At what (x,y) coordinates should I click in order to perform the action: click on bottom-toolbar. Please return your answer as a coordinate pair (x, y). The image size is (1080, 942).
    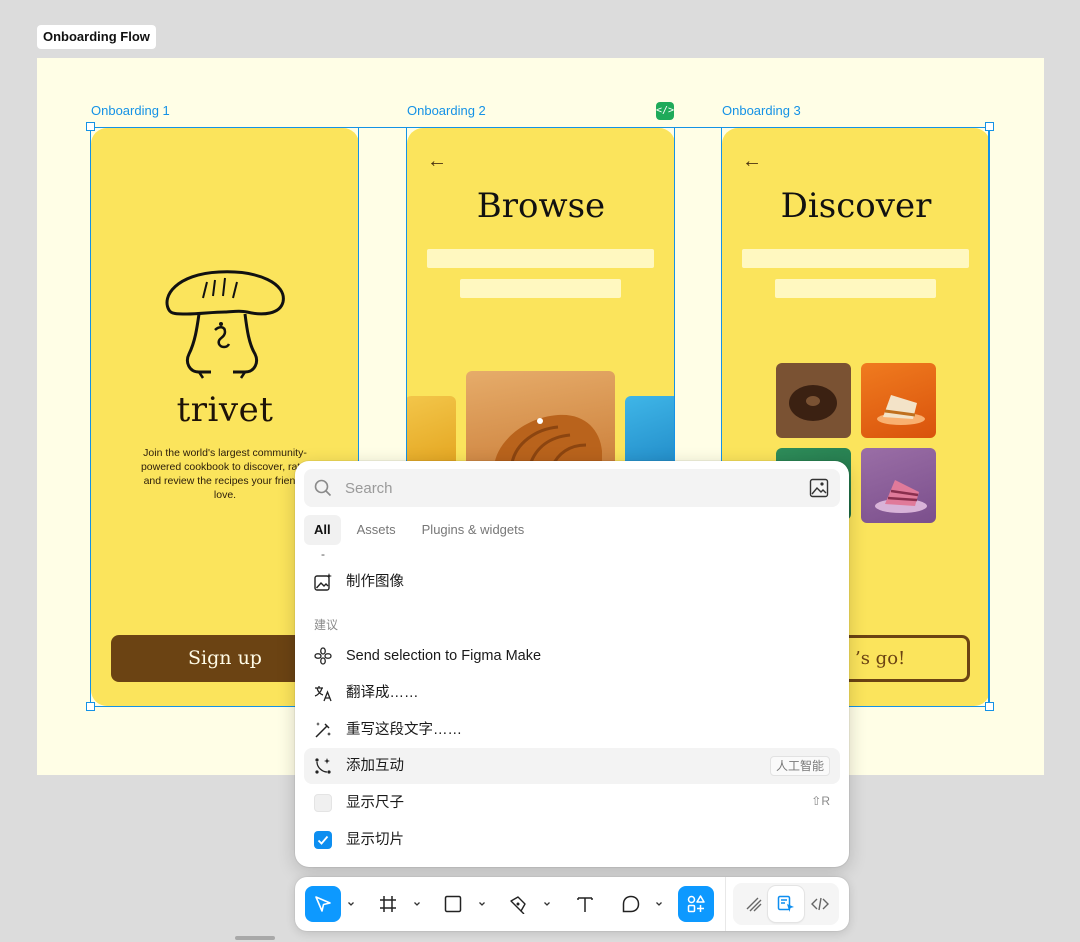
    Looking at the image, I should click on (572, 904).